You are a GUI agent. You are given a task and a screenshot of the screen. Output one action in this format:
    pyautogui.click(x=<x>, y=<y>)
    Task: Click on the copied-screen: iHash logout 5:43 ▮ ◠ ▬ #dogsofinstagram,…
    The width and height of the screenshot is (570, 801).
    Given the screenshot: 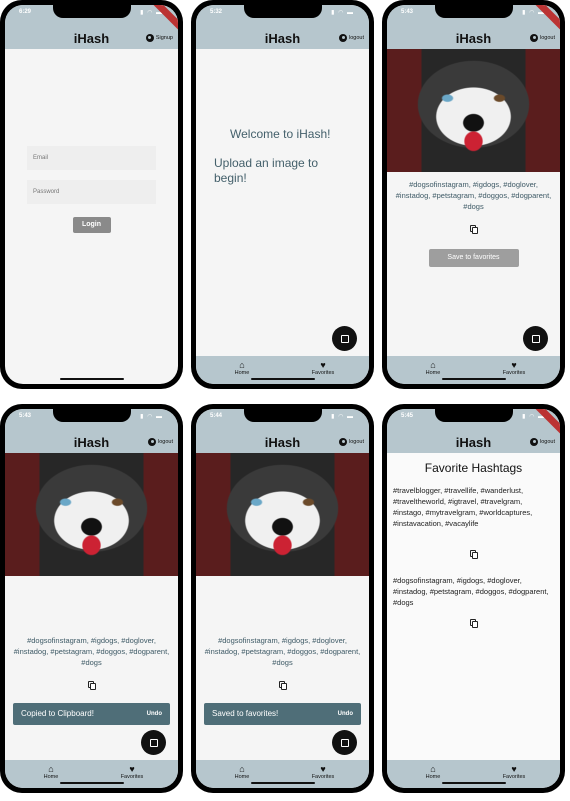 What is the action you would take?
    pyautogui.click(x=91, y=598)
    